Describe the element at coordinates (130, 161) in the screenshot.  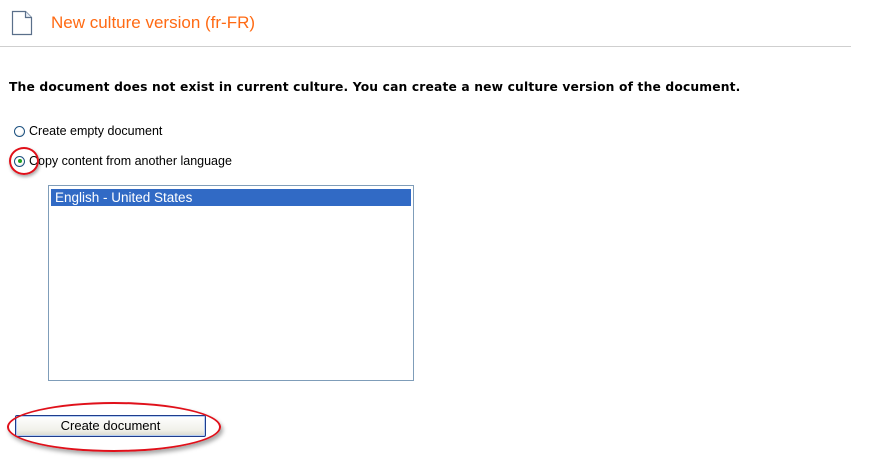
I see `copy-content-label: Copy content from another language` at that location.